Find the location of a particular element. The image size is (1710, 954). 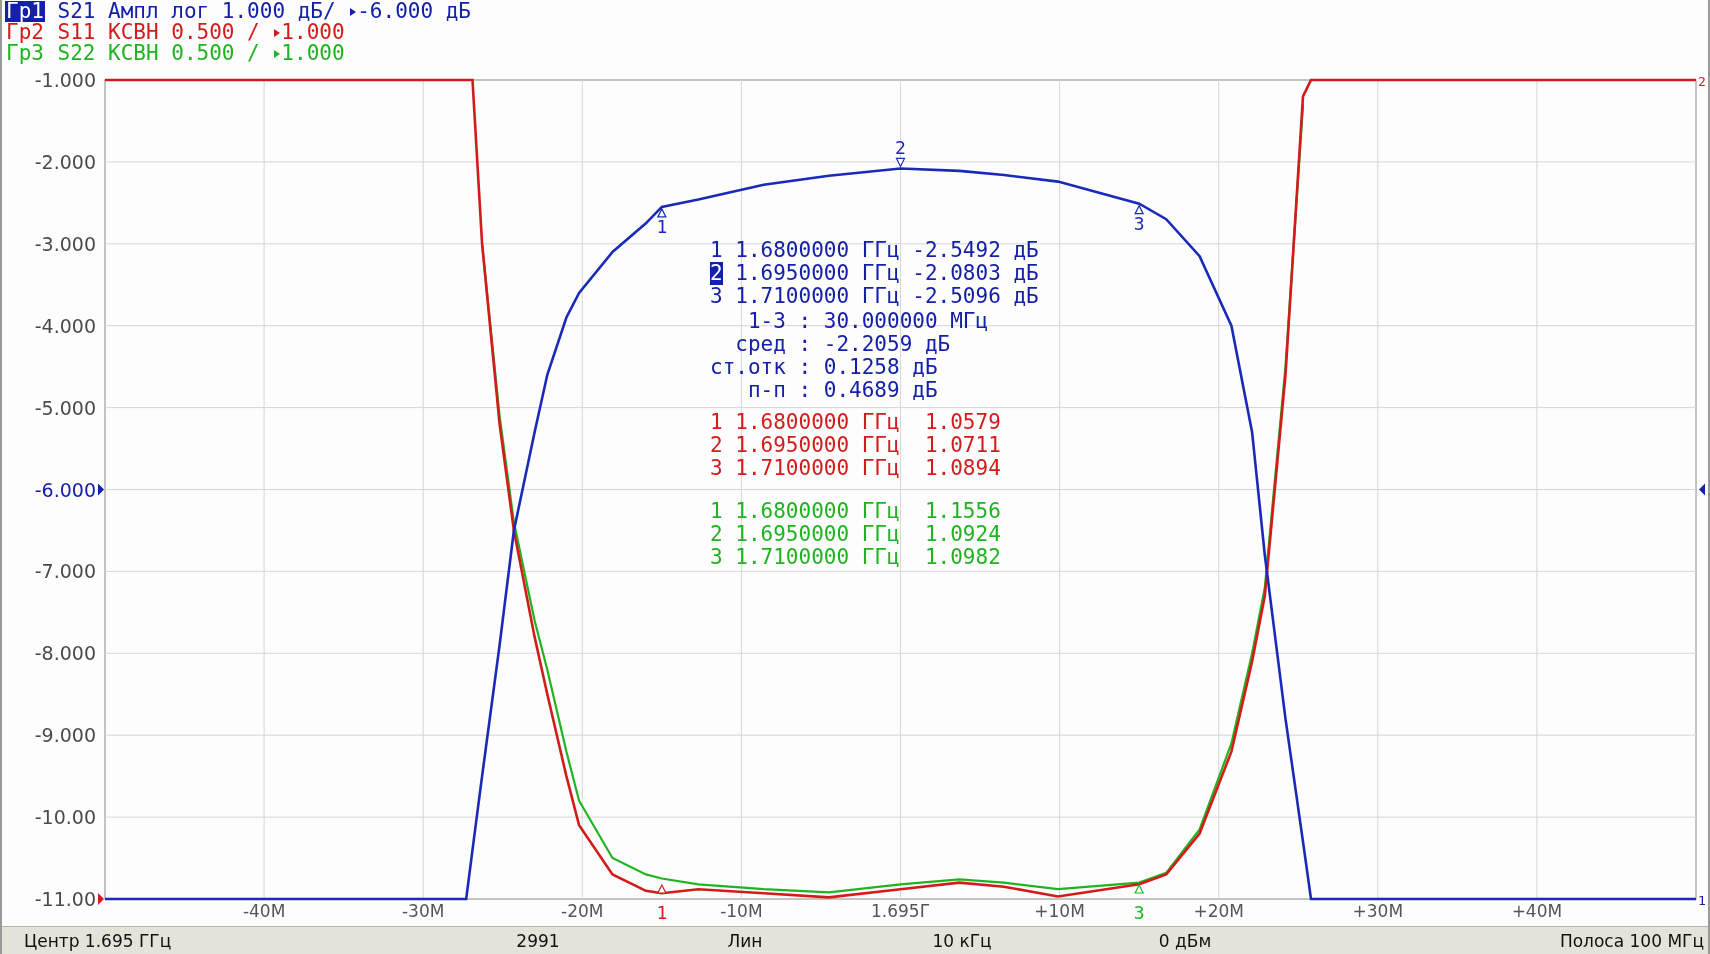

trace-tab: Гр2 is located at coordinates (25, 32).